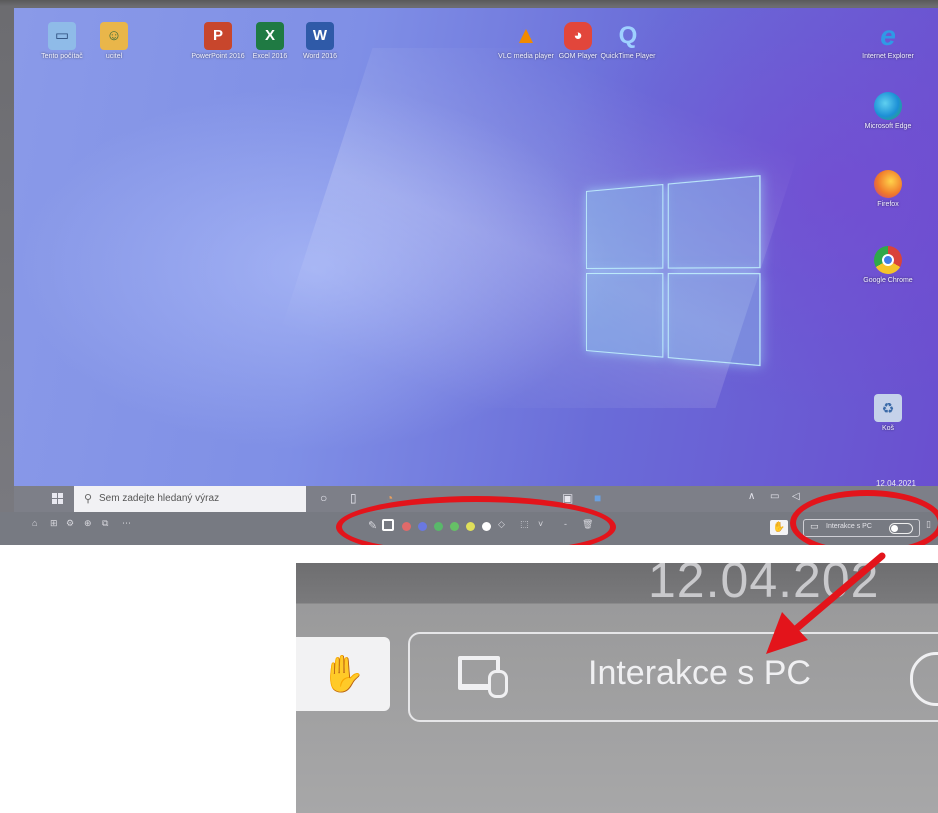 The width and height of the screenshot is (938, 813). What do you see at coordinates (888, 260) in the screenshot?
I see `chrome-icon` at bounding box center [888, 260].